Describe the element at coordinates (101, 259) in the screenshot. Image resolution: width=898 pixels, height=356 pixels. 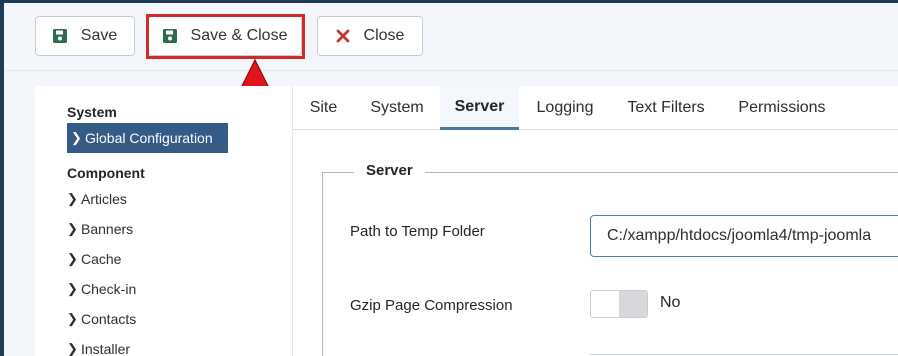
I see `sidebar-item-label: Cache` at that location.